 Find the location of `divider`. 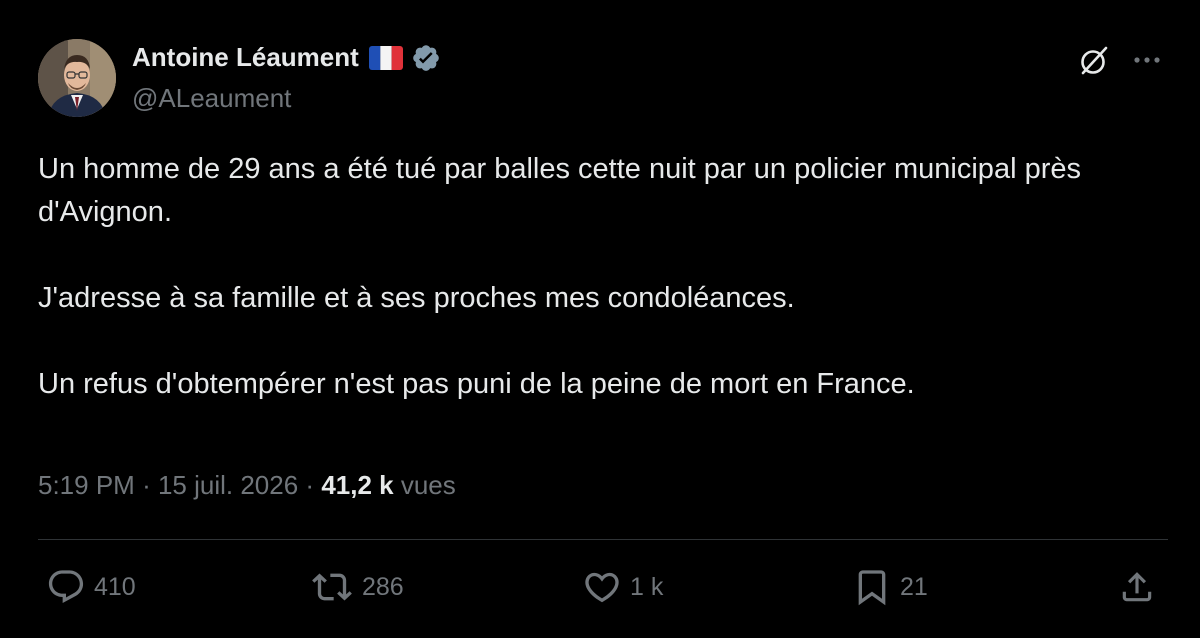

divider is located at coordinates (603, 539).